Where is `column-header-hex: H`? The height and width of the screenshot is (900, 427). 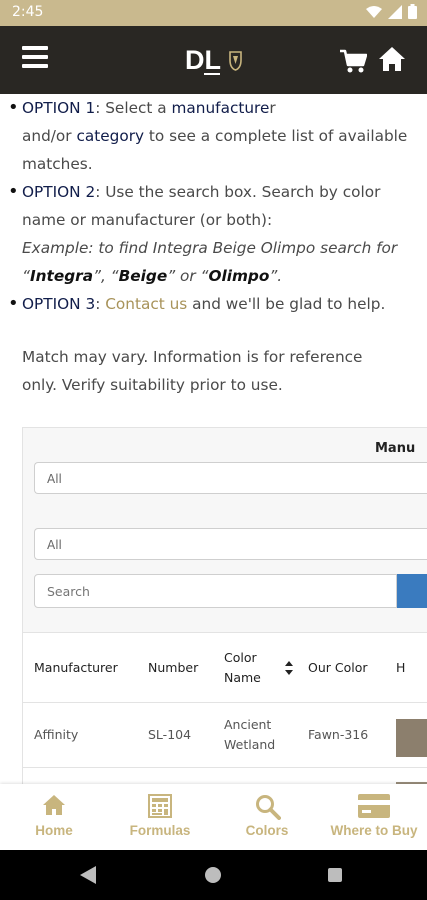
column-header-hex: H is located at coordinates (400, 668).